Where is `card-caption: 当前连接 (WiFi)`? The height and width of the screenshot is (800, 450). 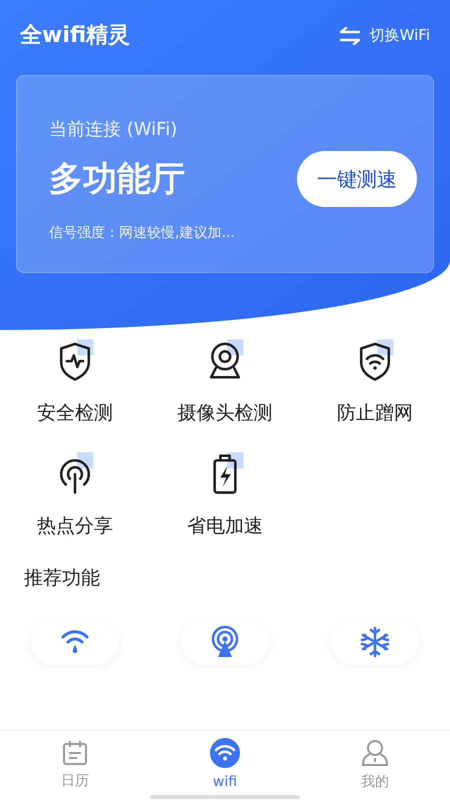 card-caption: 当前连接 (WiFi) is located at coordinates (113, 130).